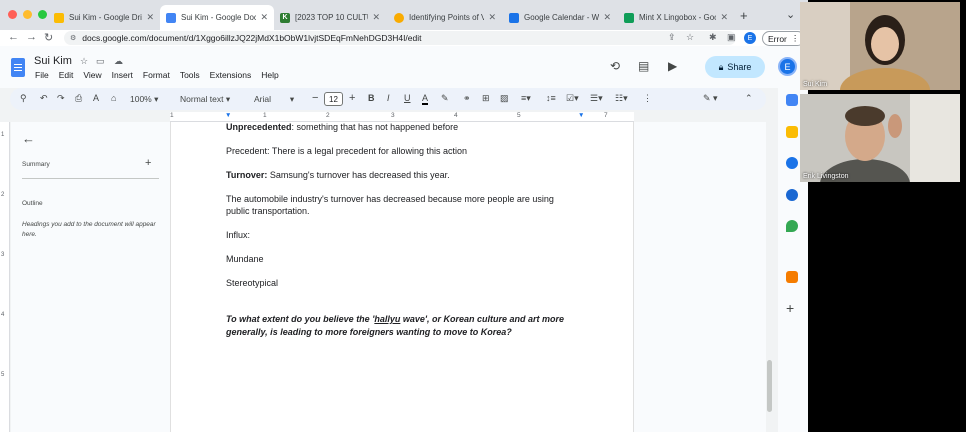  I want to click on share-button: 🔒︎ Share, so click(735, 67).